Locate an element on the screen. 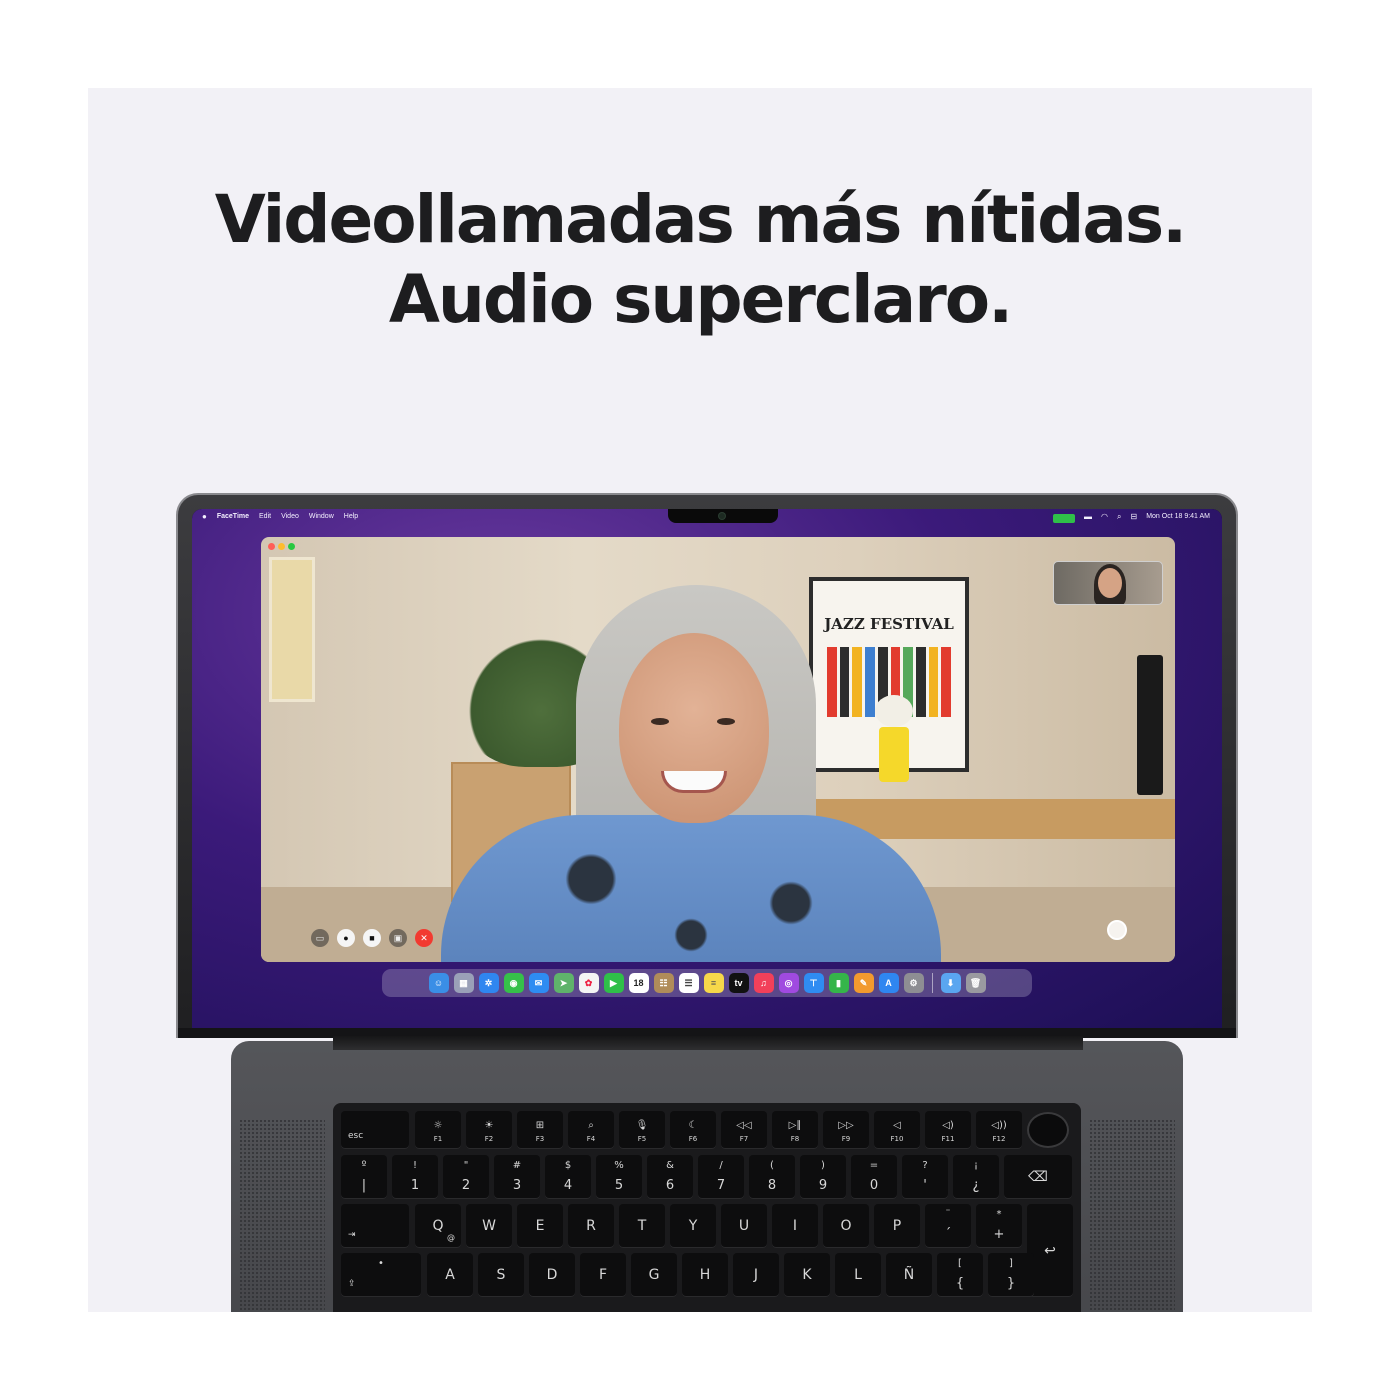 This screenshot has width=1400, height=1400. trash-icon: 🗑 is located at coordinates (975, 983).